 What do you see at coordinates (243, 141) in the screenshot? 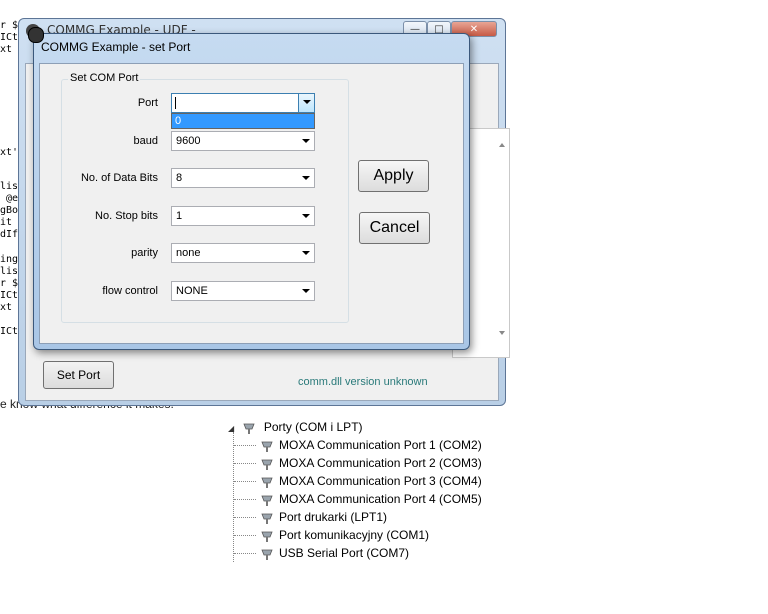
I see `baud-combo: 9600` at bounding box center [243, 141].